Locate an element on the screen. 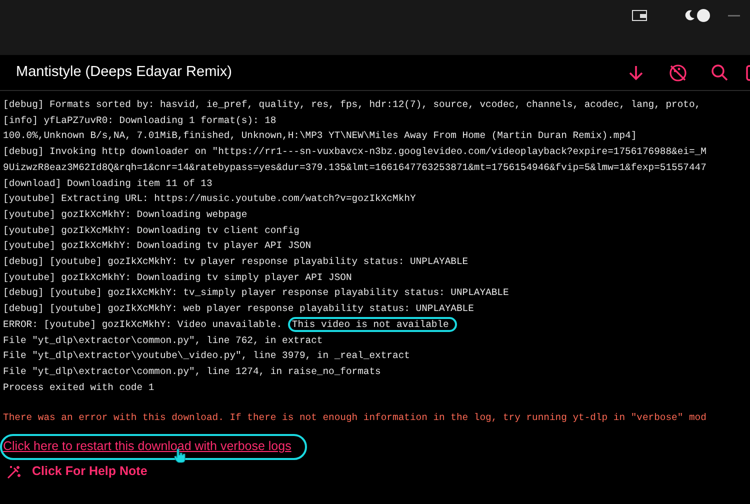 This screenshot has height=504, width=750. log-line: [info] yfLaPZ7uvR0: Downloading 1 format(s): 18 is located at coordinates (139, 120).